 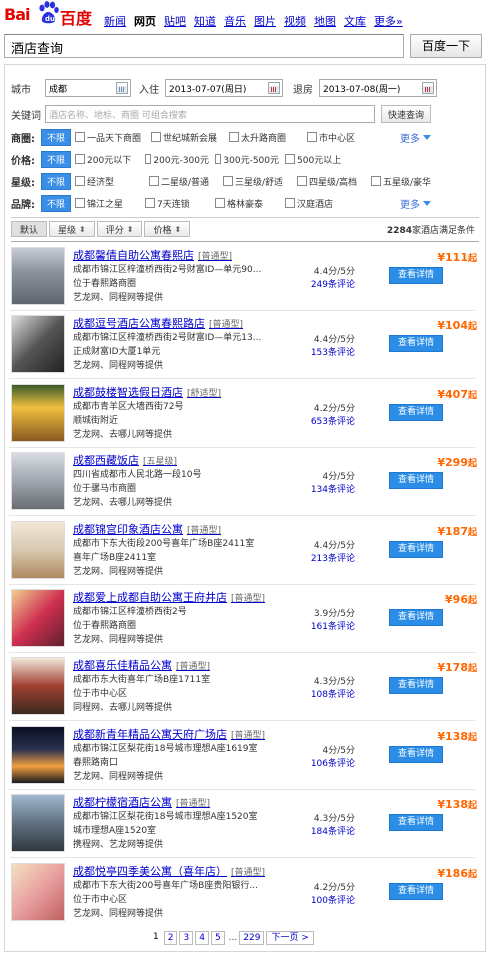 I want to click on filter-option: 200元-300元, so click(x=177, y=159).